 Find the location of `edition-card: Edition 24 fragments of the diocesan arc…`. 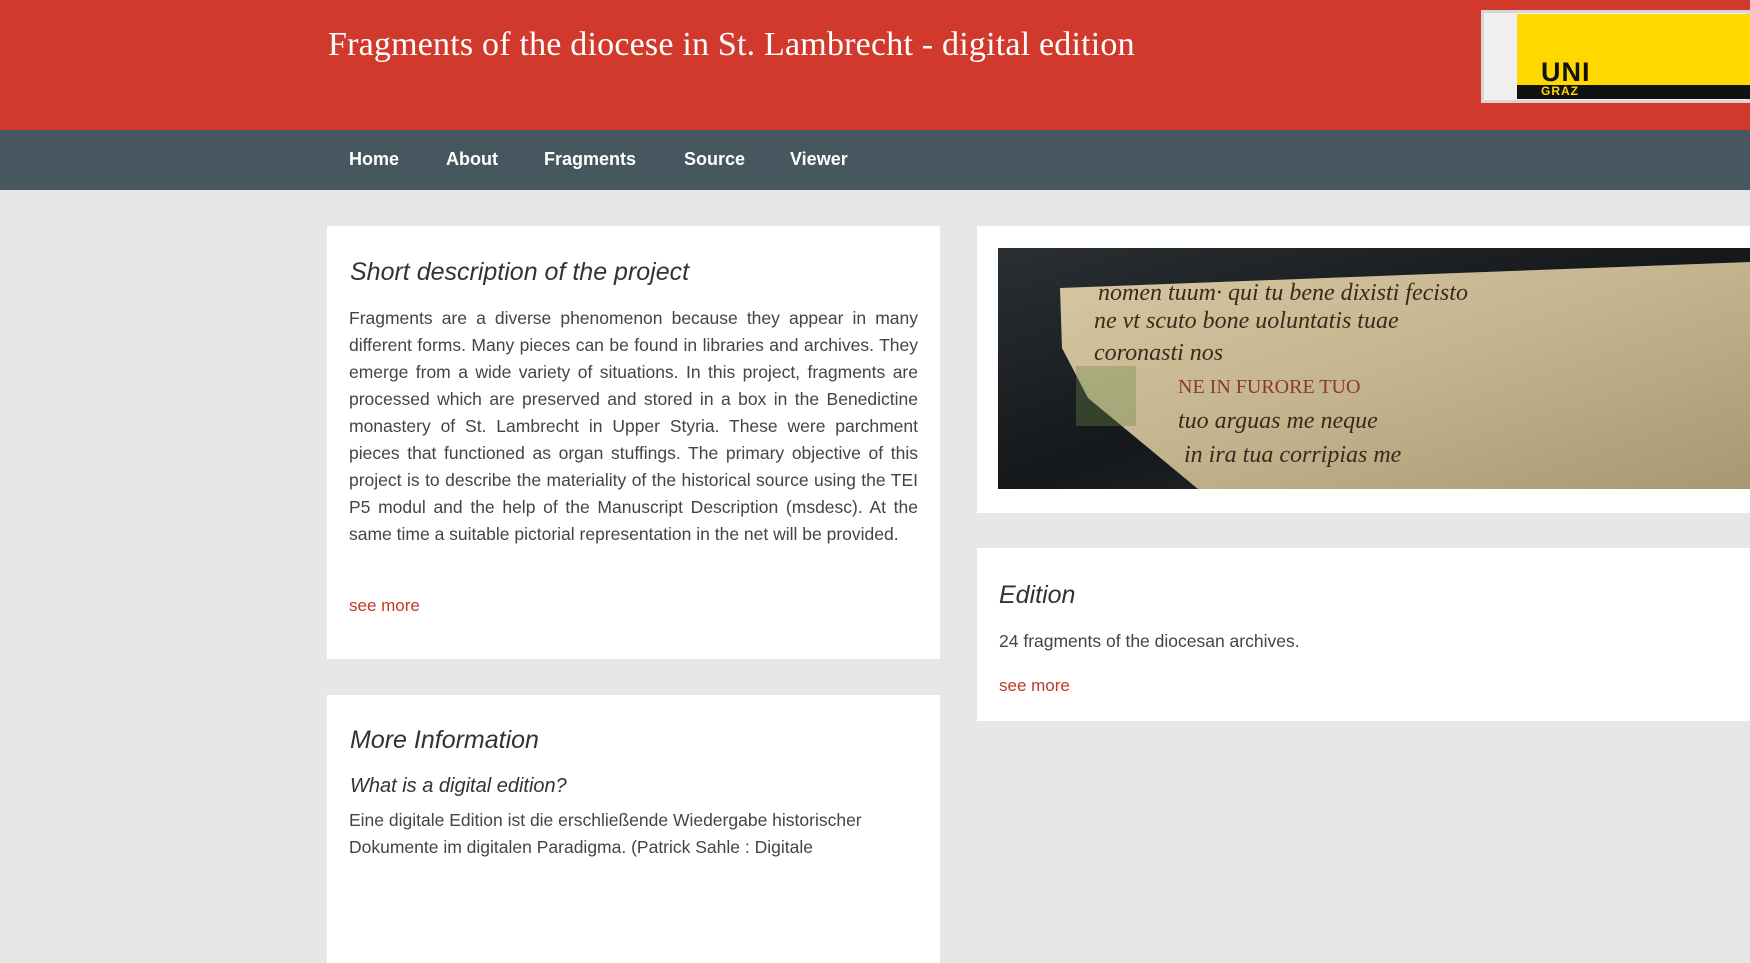

edition-card: Edition 24 fragments of the diocesan arc… is located at coordinates (1363, 634).